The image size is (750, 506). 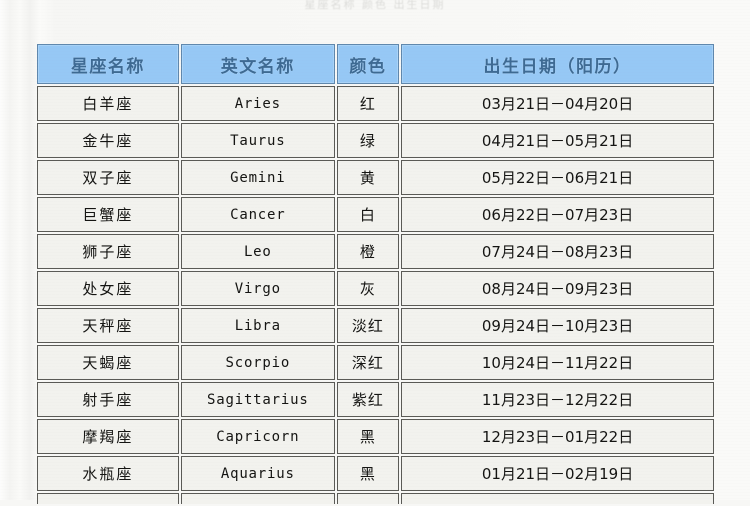 What do you see at coordinates (108, 251) in the screenshot?
I see `cell-zodiac-name: 狮子座` at bounding box center [108, 251].